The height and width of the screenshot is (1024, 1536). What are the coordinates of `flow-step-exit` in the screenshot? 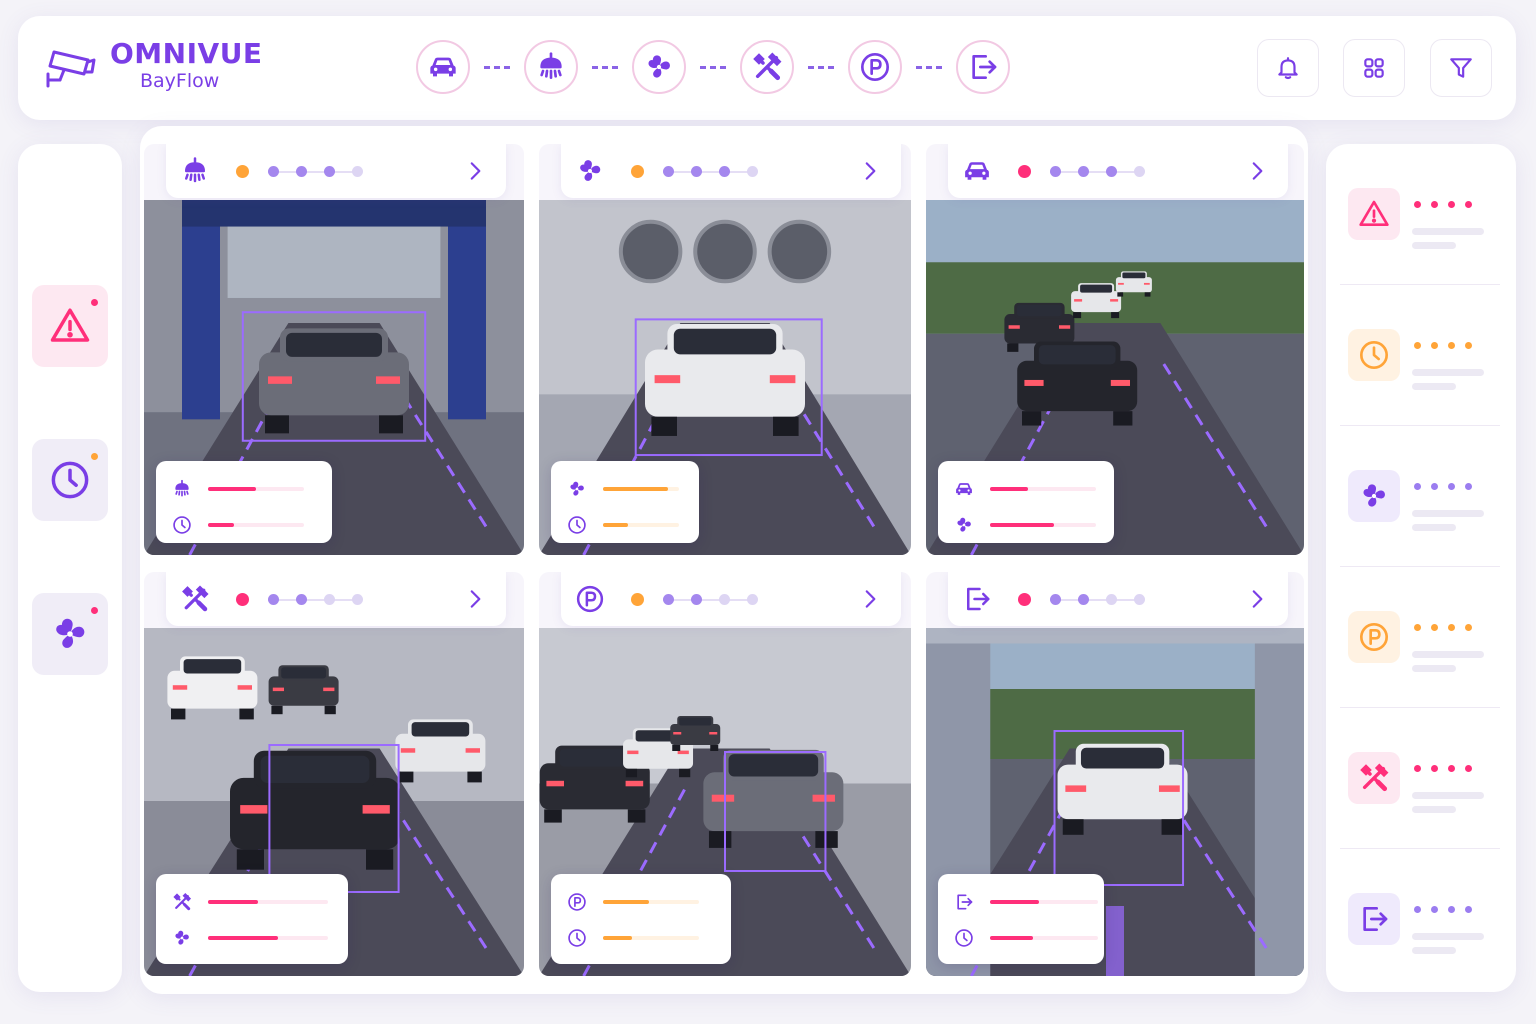 It's located at (983, 67).